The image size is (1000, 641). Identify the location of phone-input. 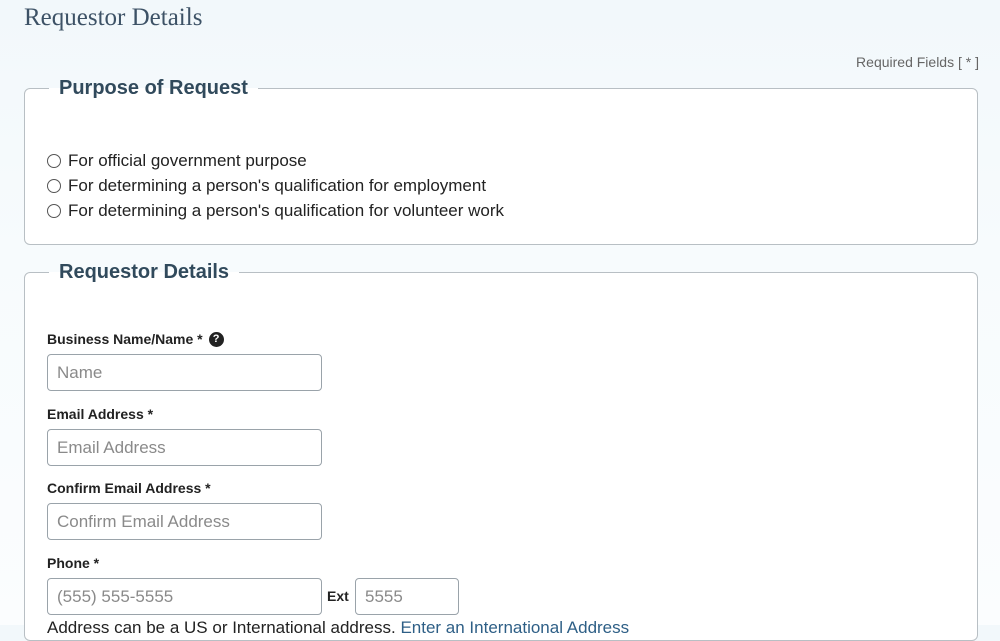
(184, 596).